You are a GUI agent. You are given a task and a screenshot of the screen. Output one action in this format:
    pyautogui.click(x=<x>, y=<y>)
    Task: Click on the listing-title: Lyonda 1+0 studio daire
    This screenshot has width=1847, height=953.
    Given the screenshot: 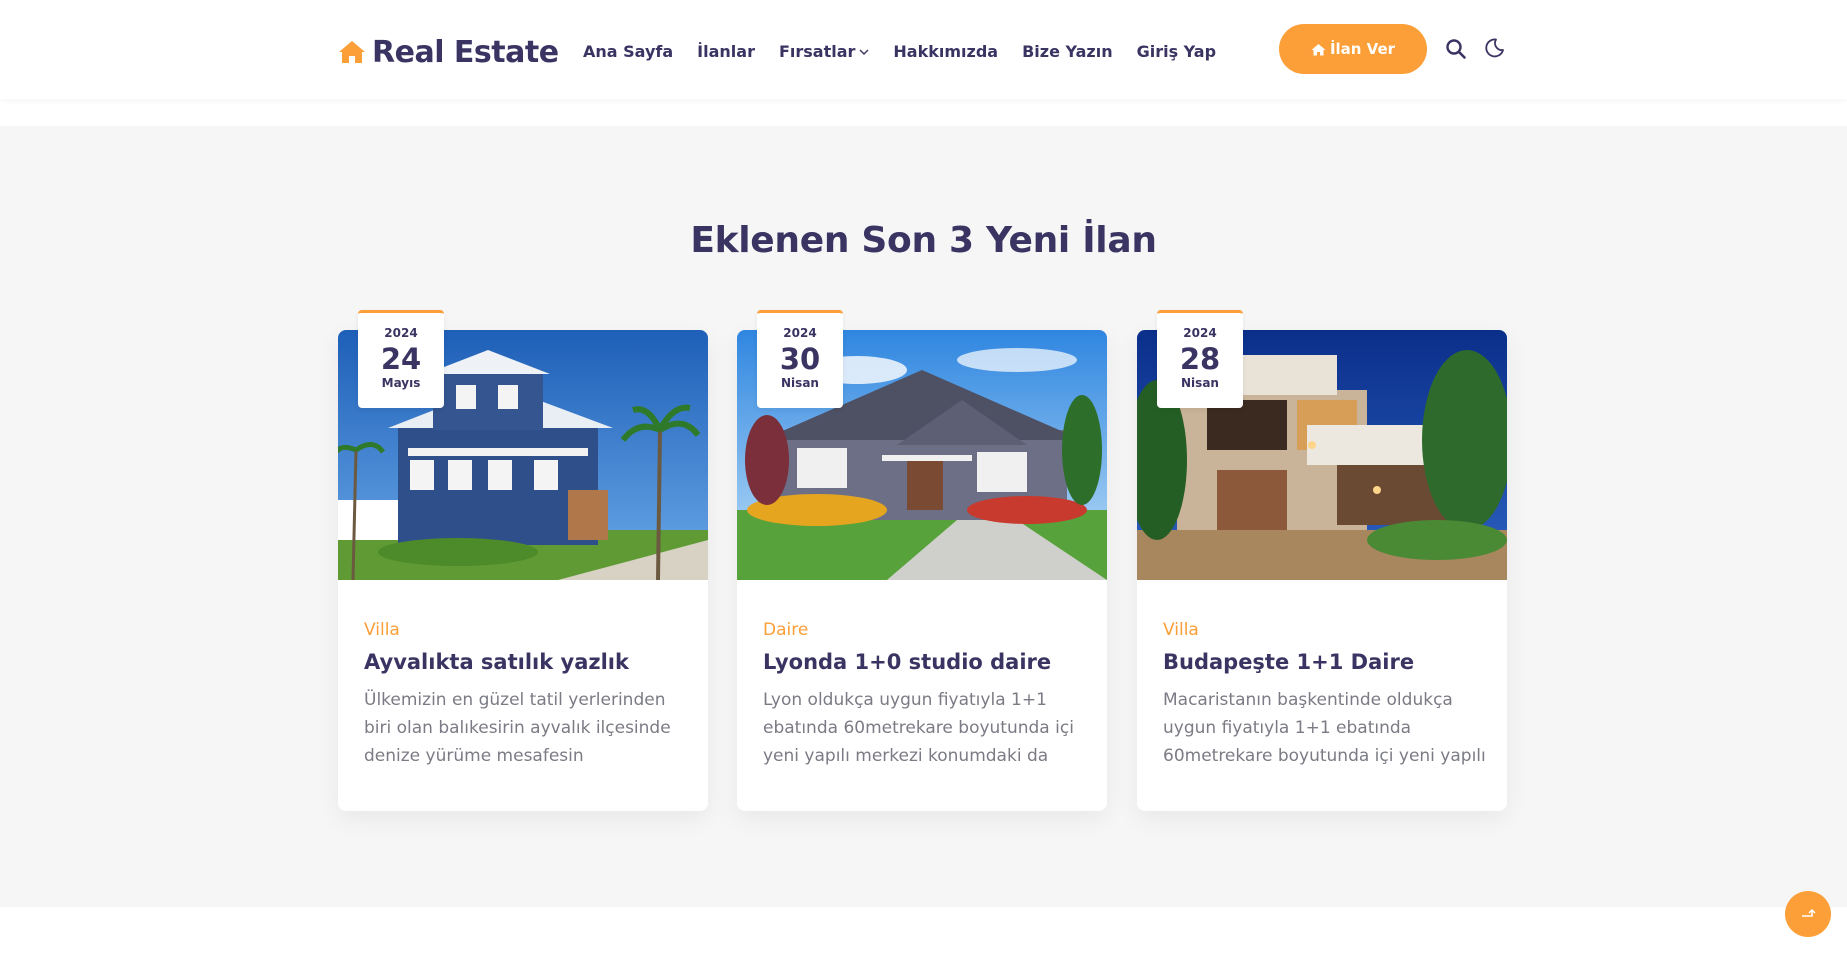 What is the action you would take?
    pyautogui.click(x=926, y=662)
    